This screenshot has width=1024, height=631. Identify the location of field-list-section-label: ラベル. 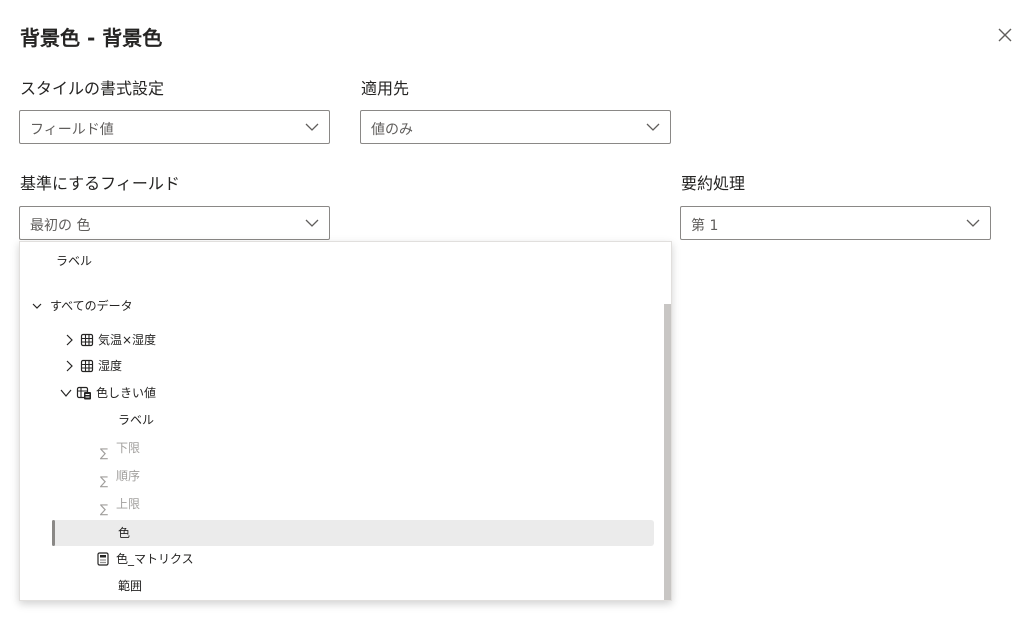
(74, 261).